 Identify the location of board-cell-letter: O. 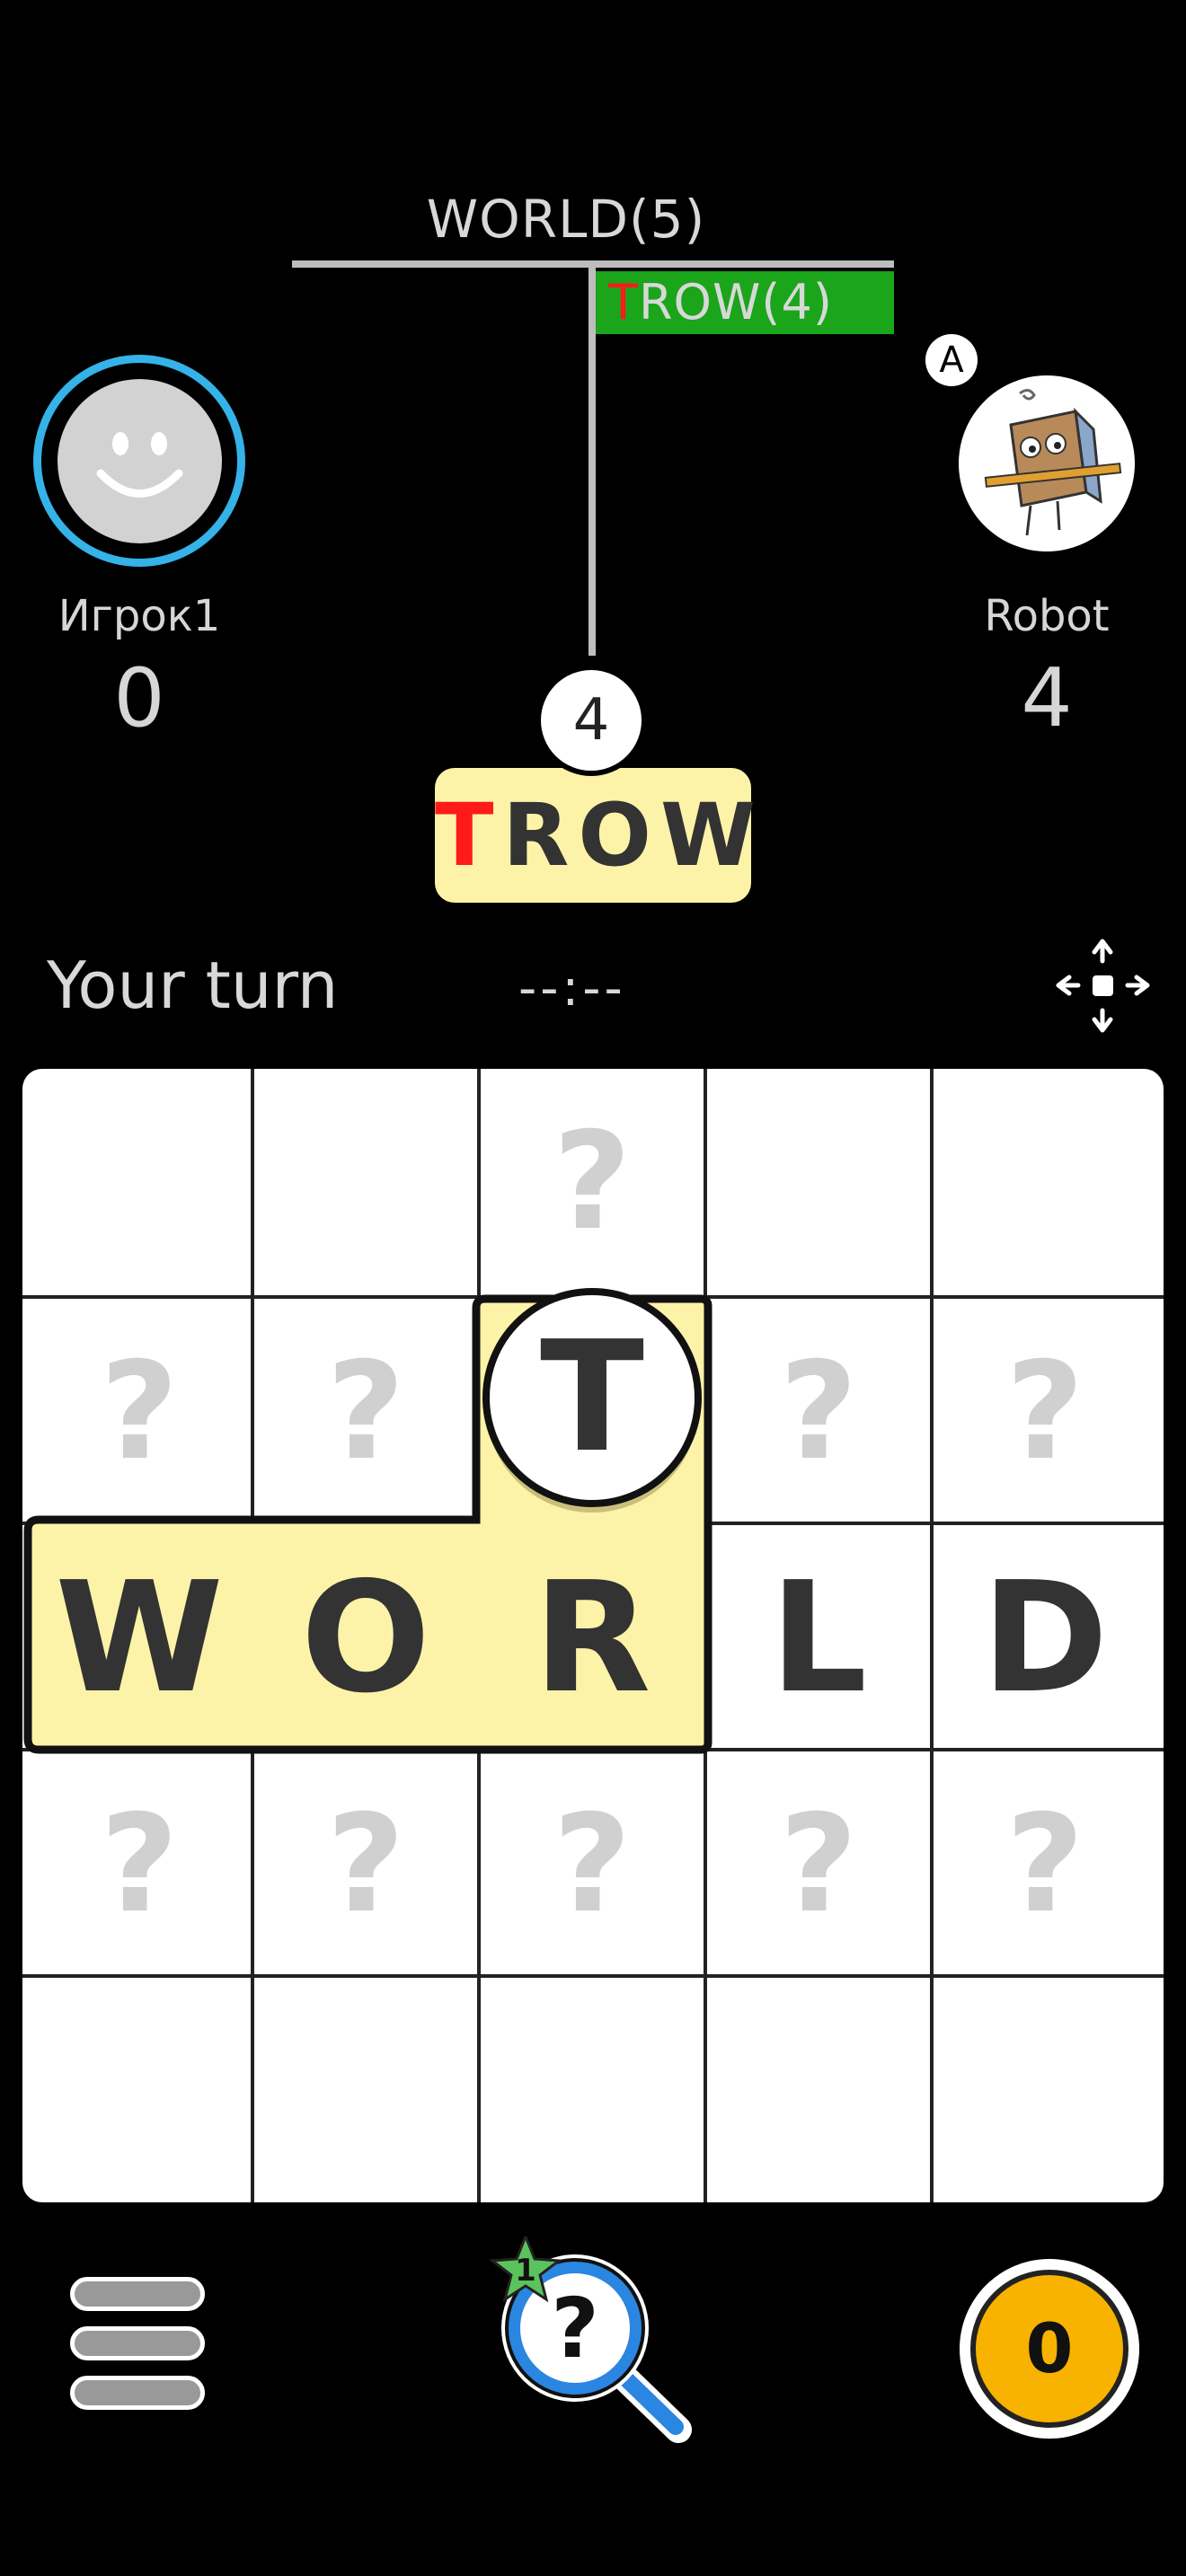
(365, 1638).